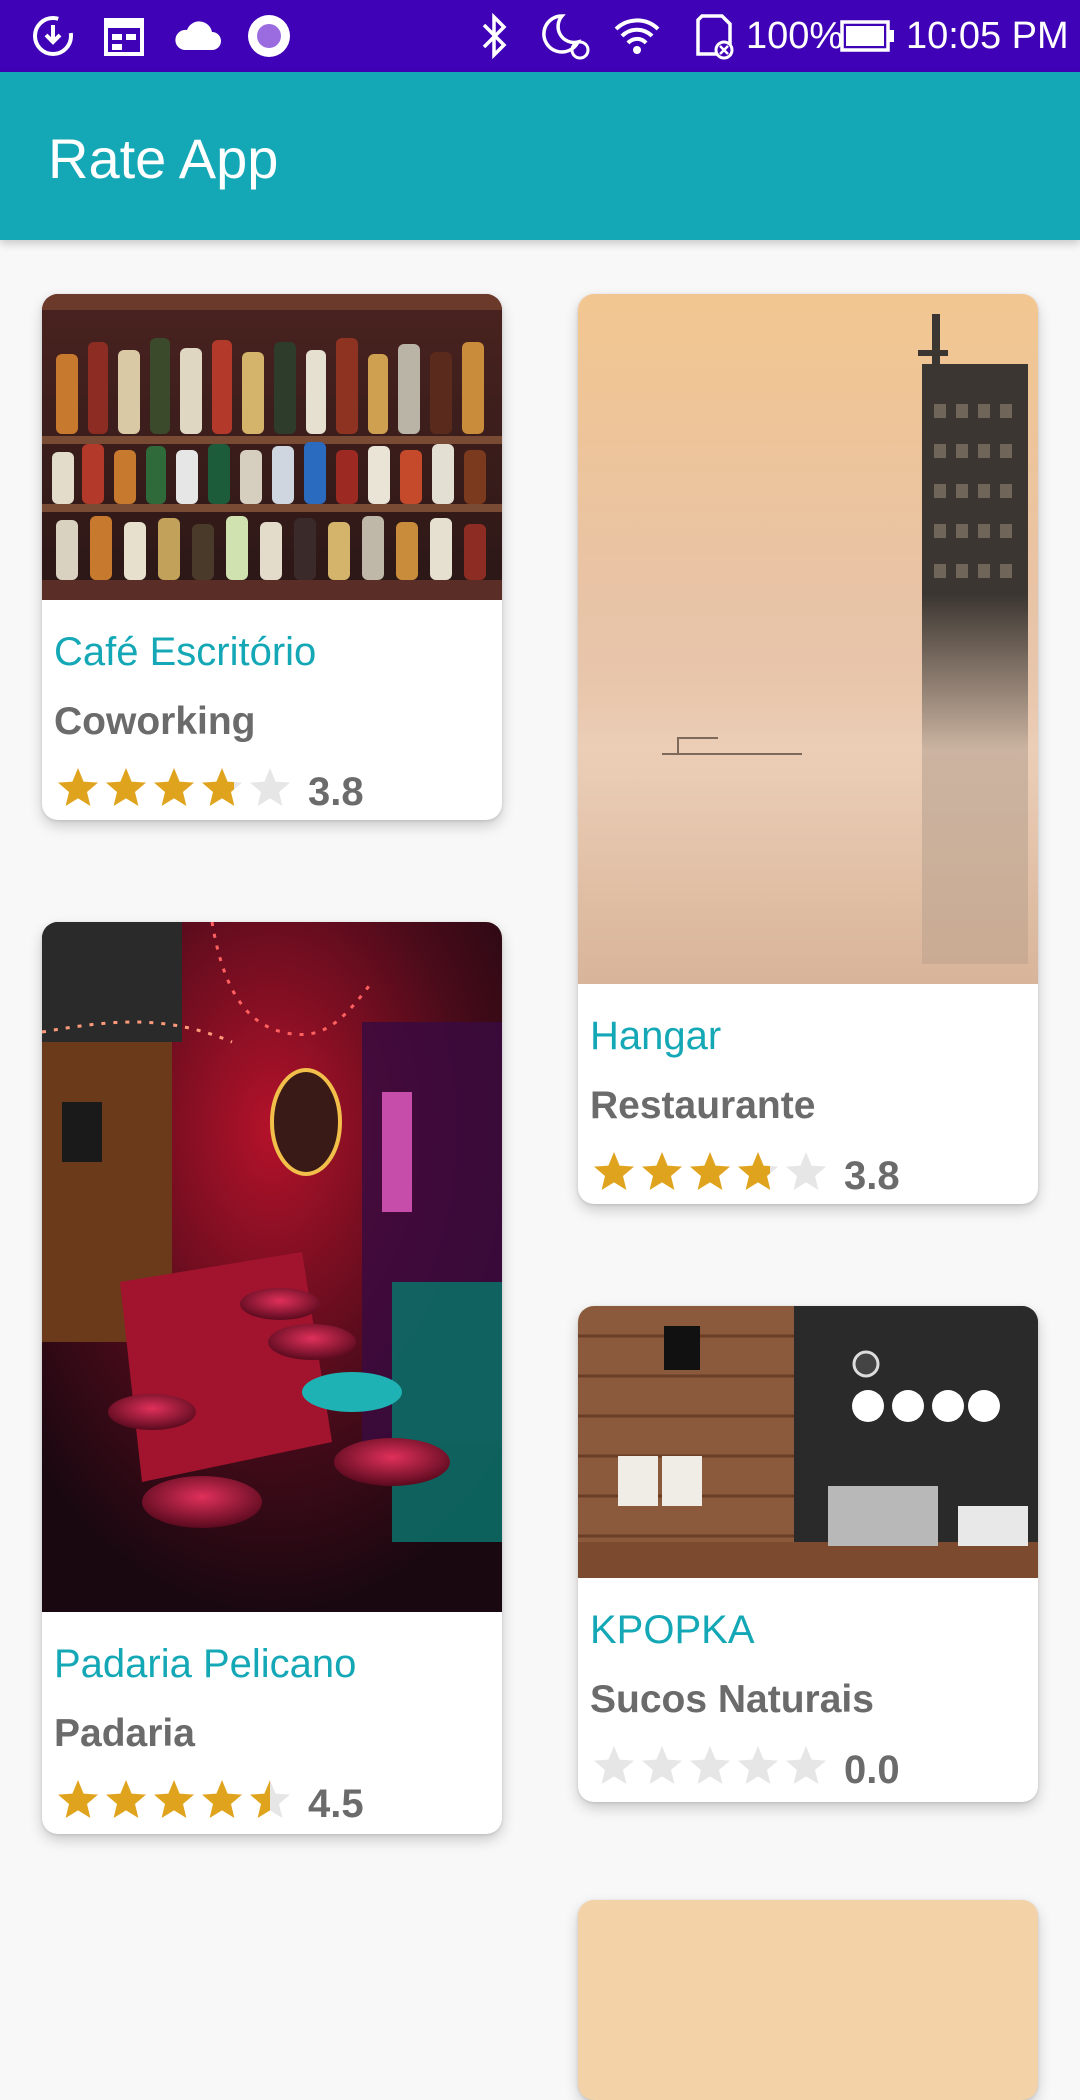 Image resolution: width=1080 pixels, height=2100 pixels. I want to click on place-name: KPOPKA, so click(672, 1630).